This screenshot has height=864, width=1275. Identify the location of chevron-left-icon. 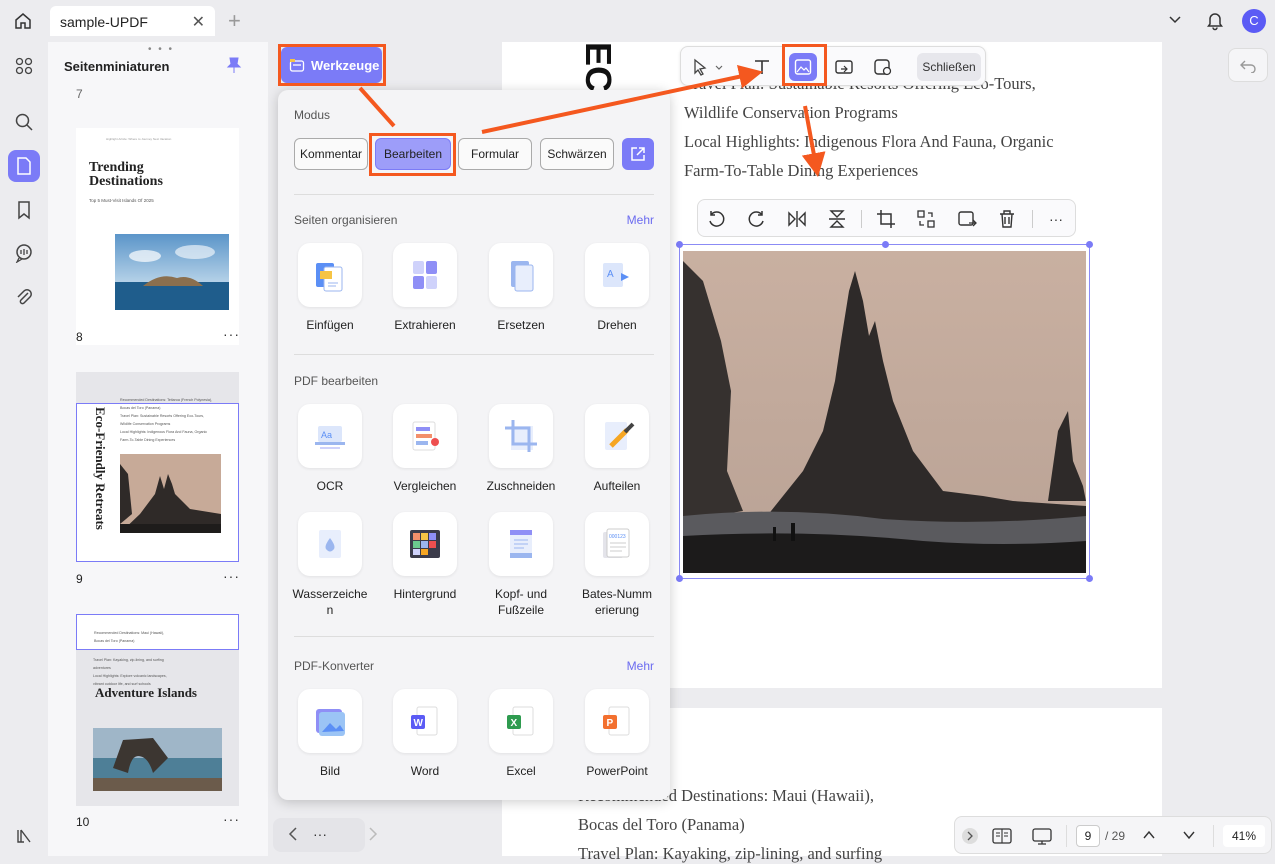
(293, 836).